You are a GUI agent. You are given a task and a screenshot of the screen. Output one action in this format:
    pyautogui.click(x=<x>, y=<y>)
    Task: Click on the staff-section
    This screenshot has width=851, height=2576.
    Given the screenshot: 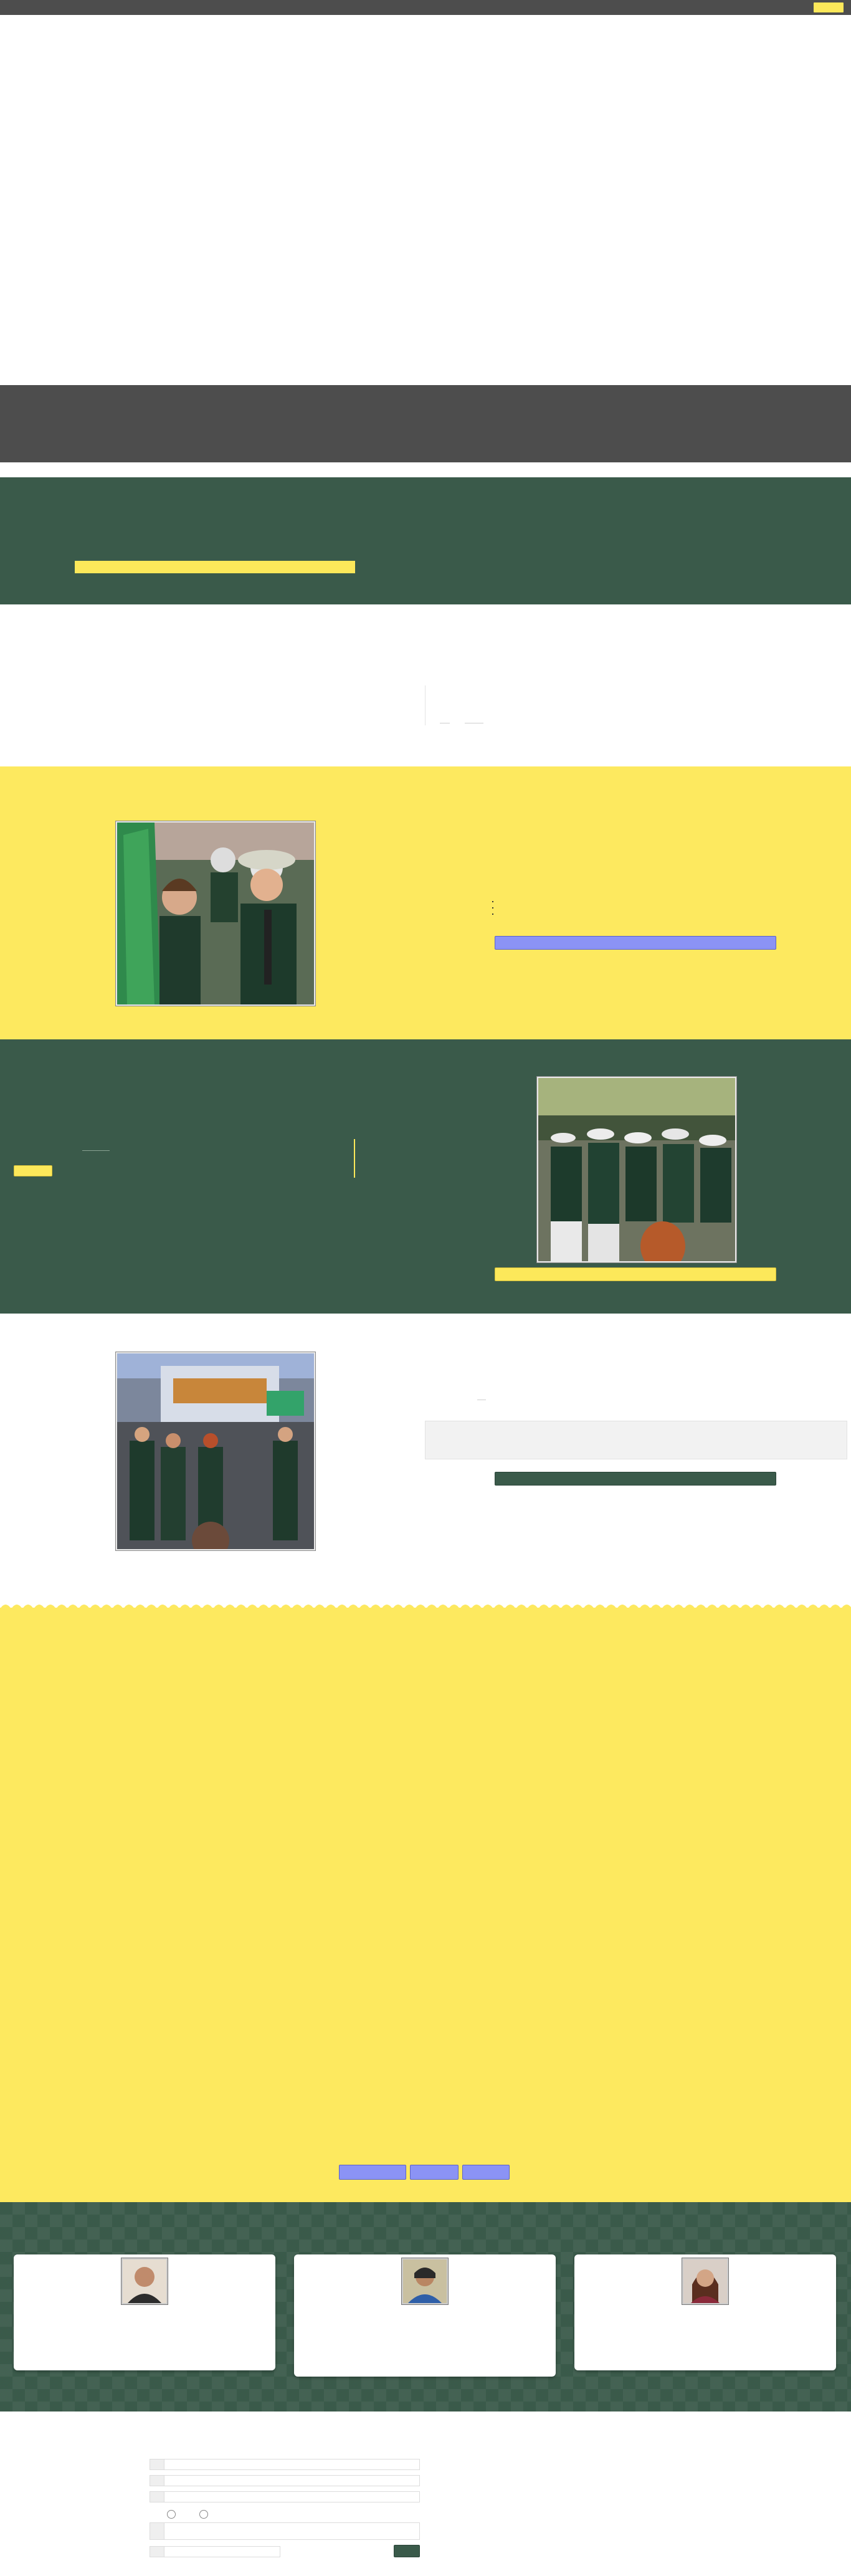 What is the action you would take?
    pyautogui.click(x=425, y=2306)
    